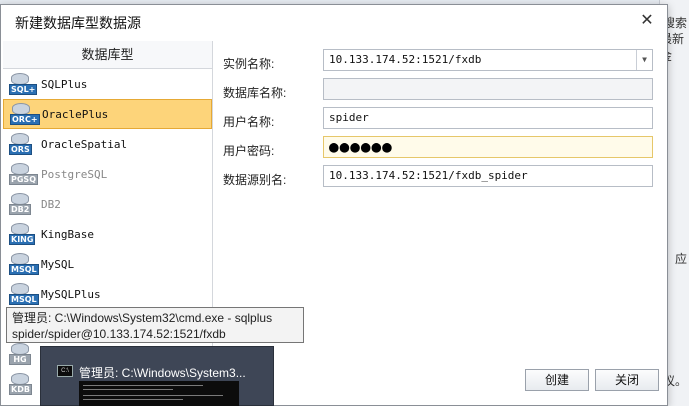 The width and height of the screenshot is (689, 406). I want to click on database-type-item: PGSQ PostgreSQL, so click(107, 174).